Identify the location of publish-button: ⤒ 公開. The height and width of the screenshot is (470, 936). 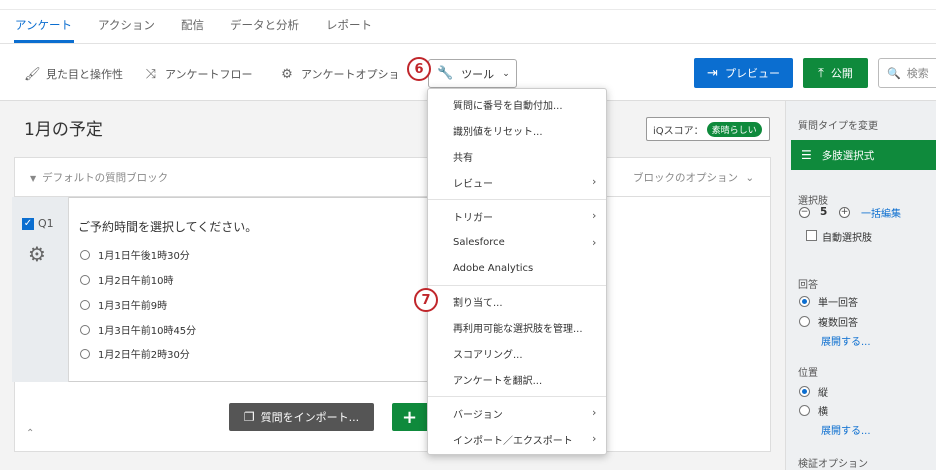
(835, 73).